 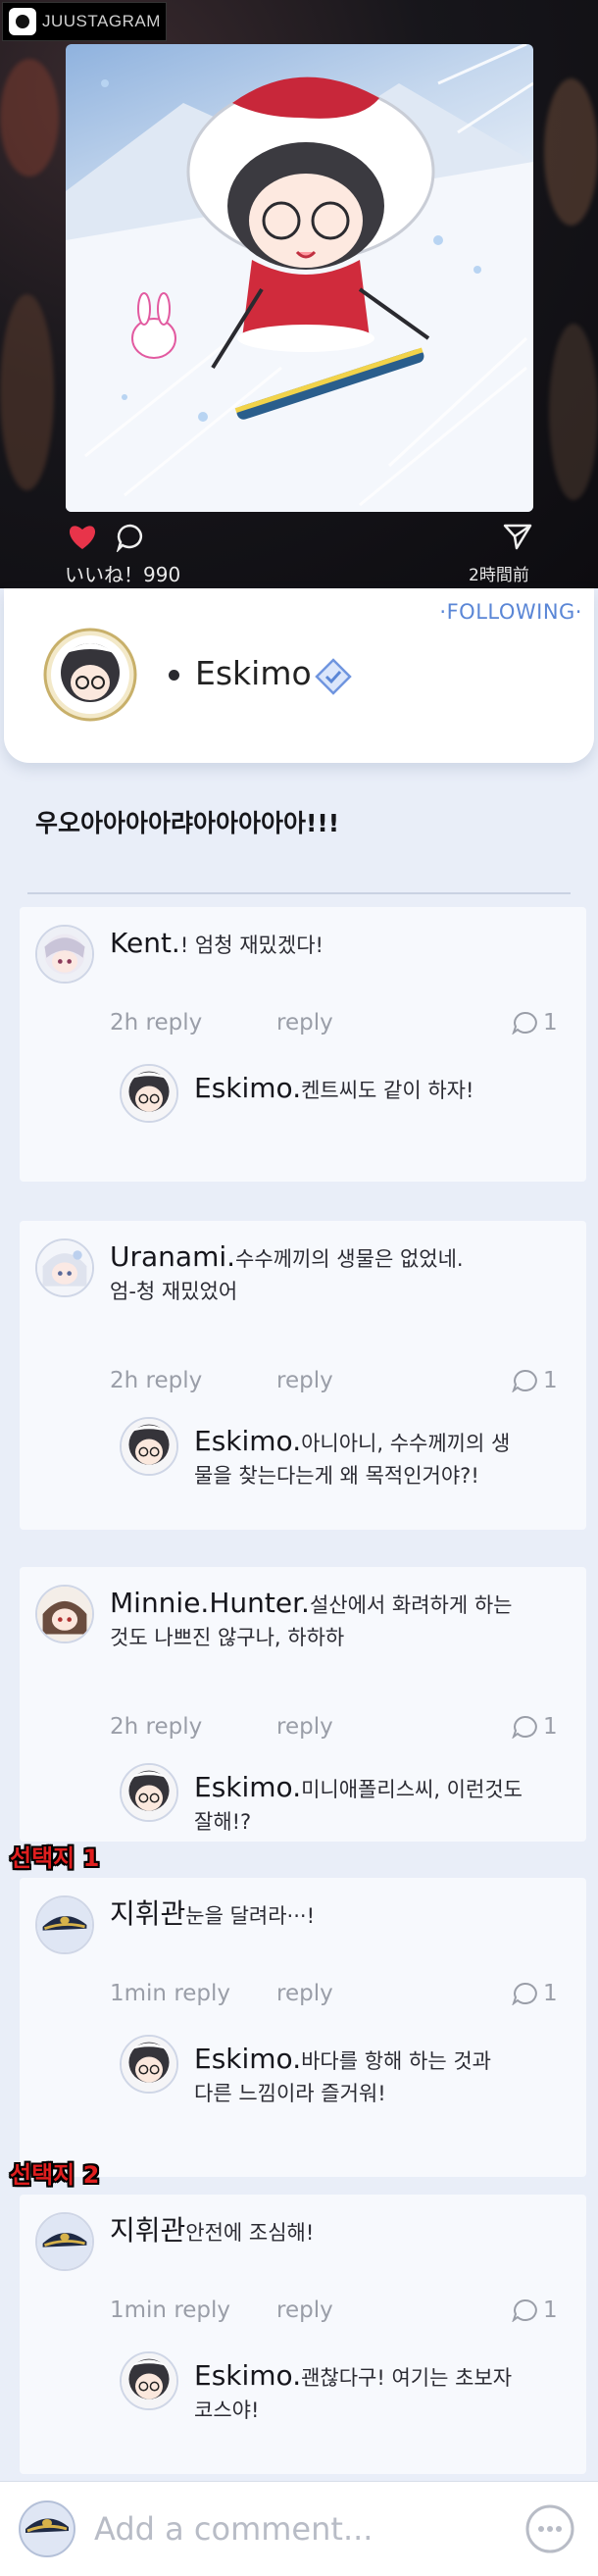 I want to click on following-button: ·FOLLOWING·, so click(x=510, y=612).